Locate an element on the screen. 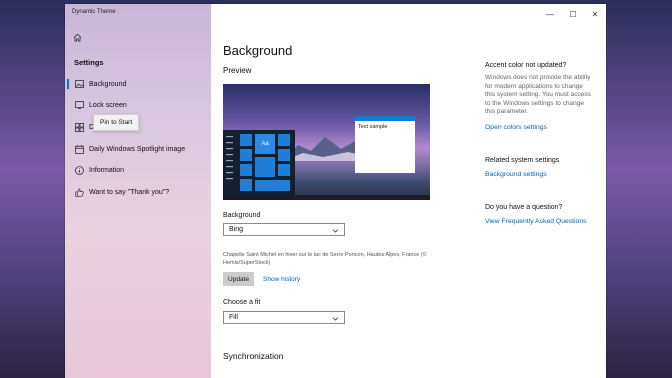 The image size is (672, 378). sidebar-item-spotlight: Daily Windows Spotlight image is located at coordinates (138, 149).